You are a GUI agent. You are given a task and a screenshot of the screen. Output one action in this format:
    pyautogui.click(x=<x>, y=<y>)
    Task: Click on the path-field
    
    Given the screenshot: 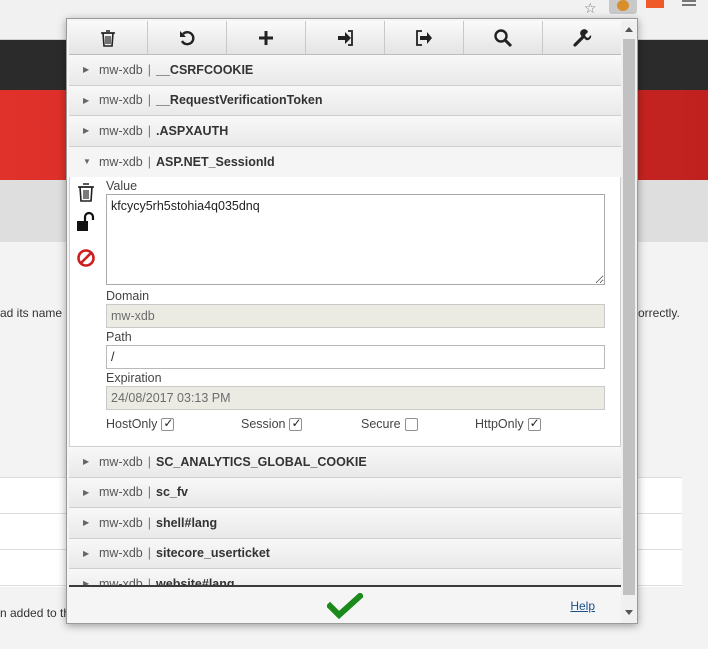 What is the action you would take?
    pyautogui.click(x=355, y=357)
    